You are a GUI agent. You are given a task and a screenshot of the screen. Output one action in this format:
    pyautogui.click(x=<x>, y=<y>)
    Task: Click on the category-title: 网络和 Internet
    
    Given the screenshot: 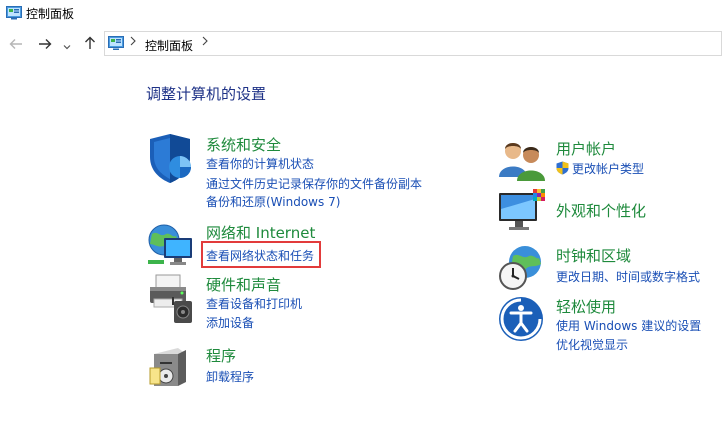 What is the action you would take?
    pyautogui.click(x=260, y=232)
    